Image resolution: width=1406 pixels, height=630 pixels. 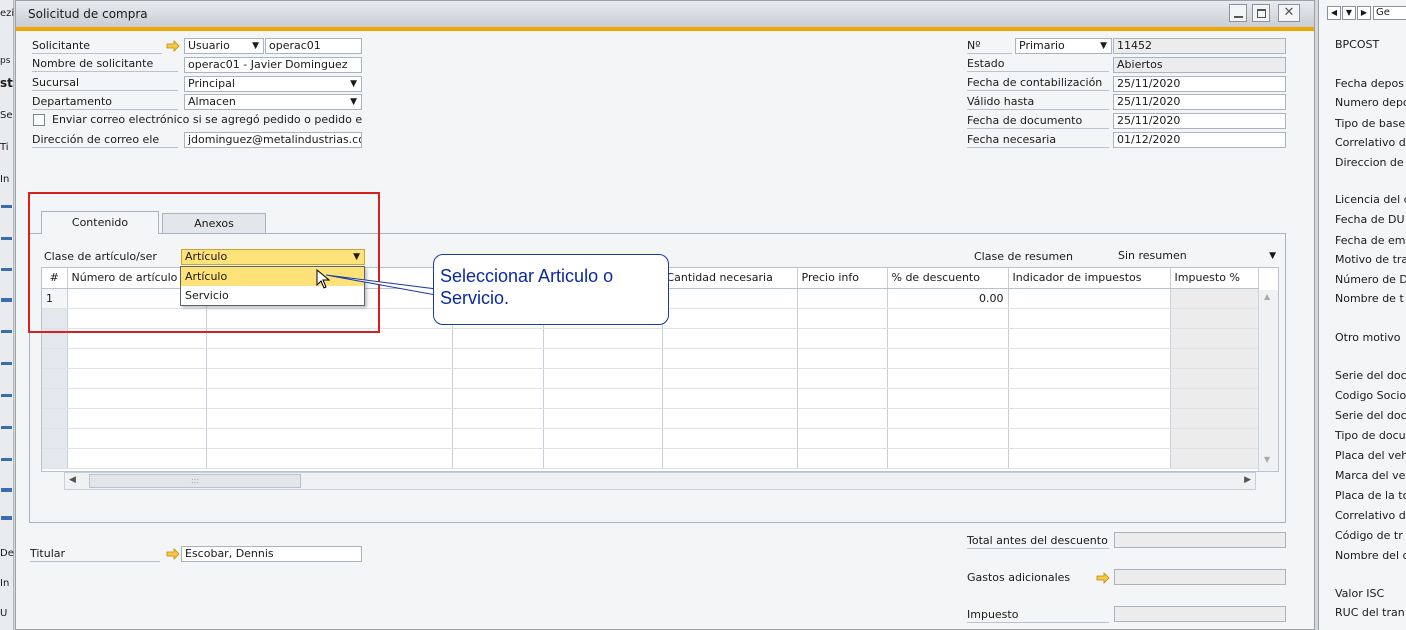 What do you see at coordinates (6, 83) in the screenshot?
I see `left-strip-item: st` at bounding box center [6, 83].